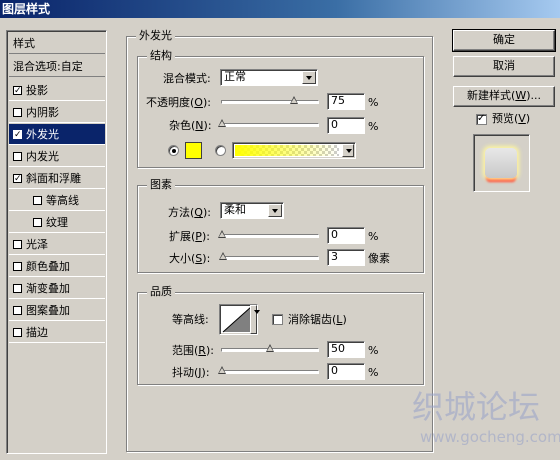  I want to click on style-item: 斜面和浮雕, so click(57, 178).